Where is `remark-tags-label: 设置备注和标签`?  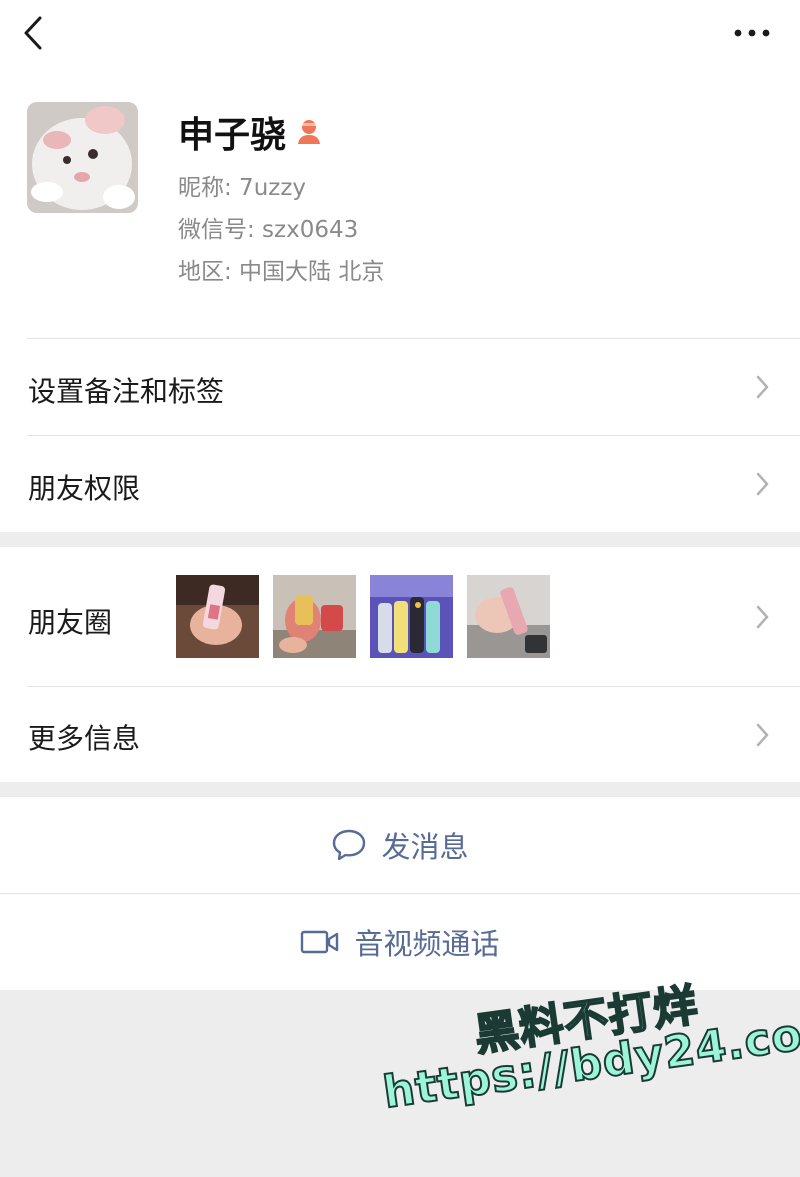 remark-tags-label: 设置备注和标签 is located at coordinates (126, 391).